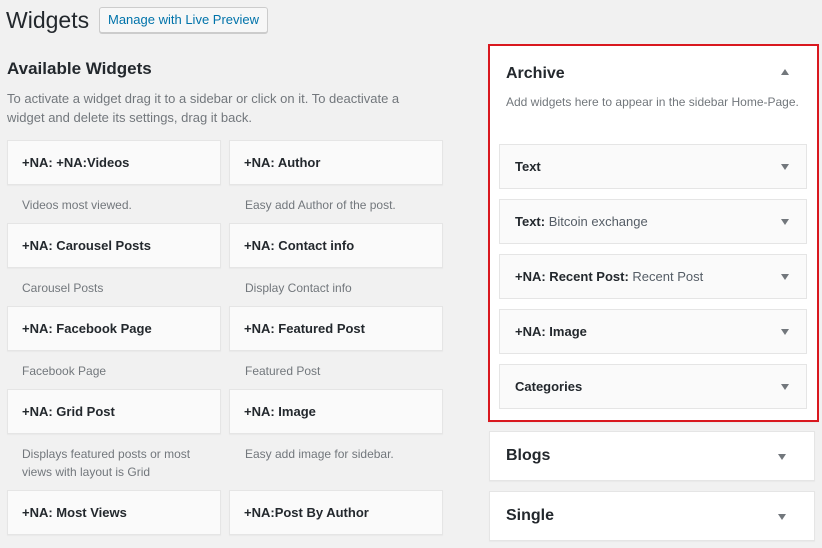 This screenshot has height=548, width=822. I want to click on manage-live-preview-button: Manage with Live Preview, so click(184, 20).